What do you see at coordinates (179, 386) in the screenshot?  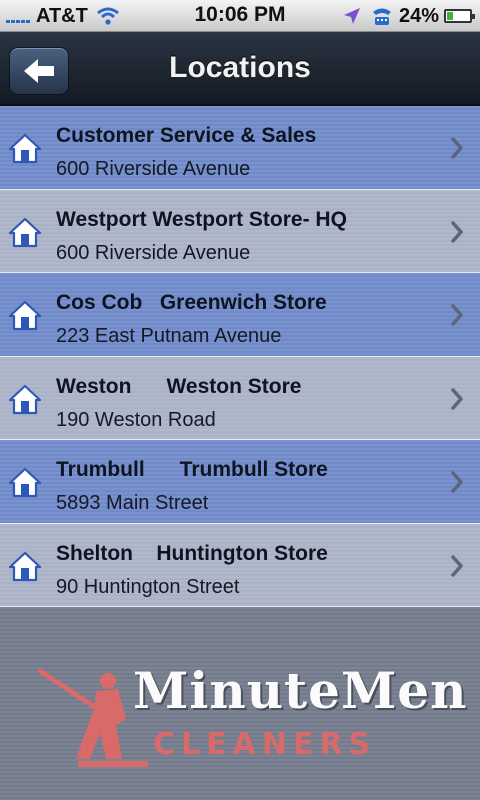 I see `location-title: Weston Weston Store` at bounding box center [179, 386].